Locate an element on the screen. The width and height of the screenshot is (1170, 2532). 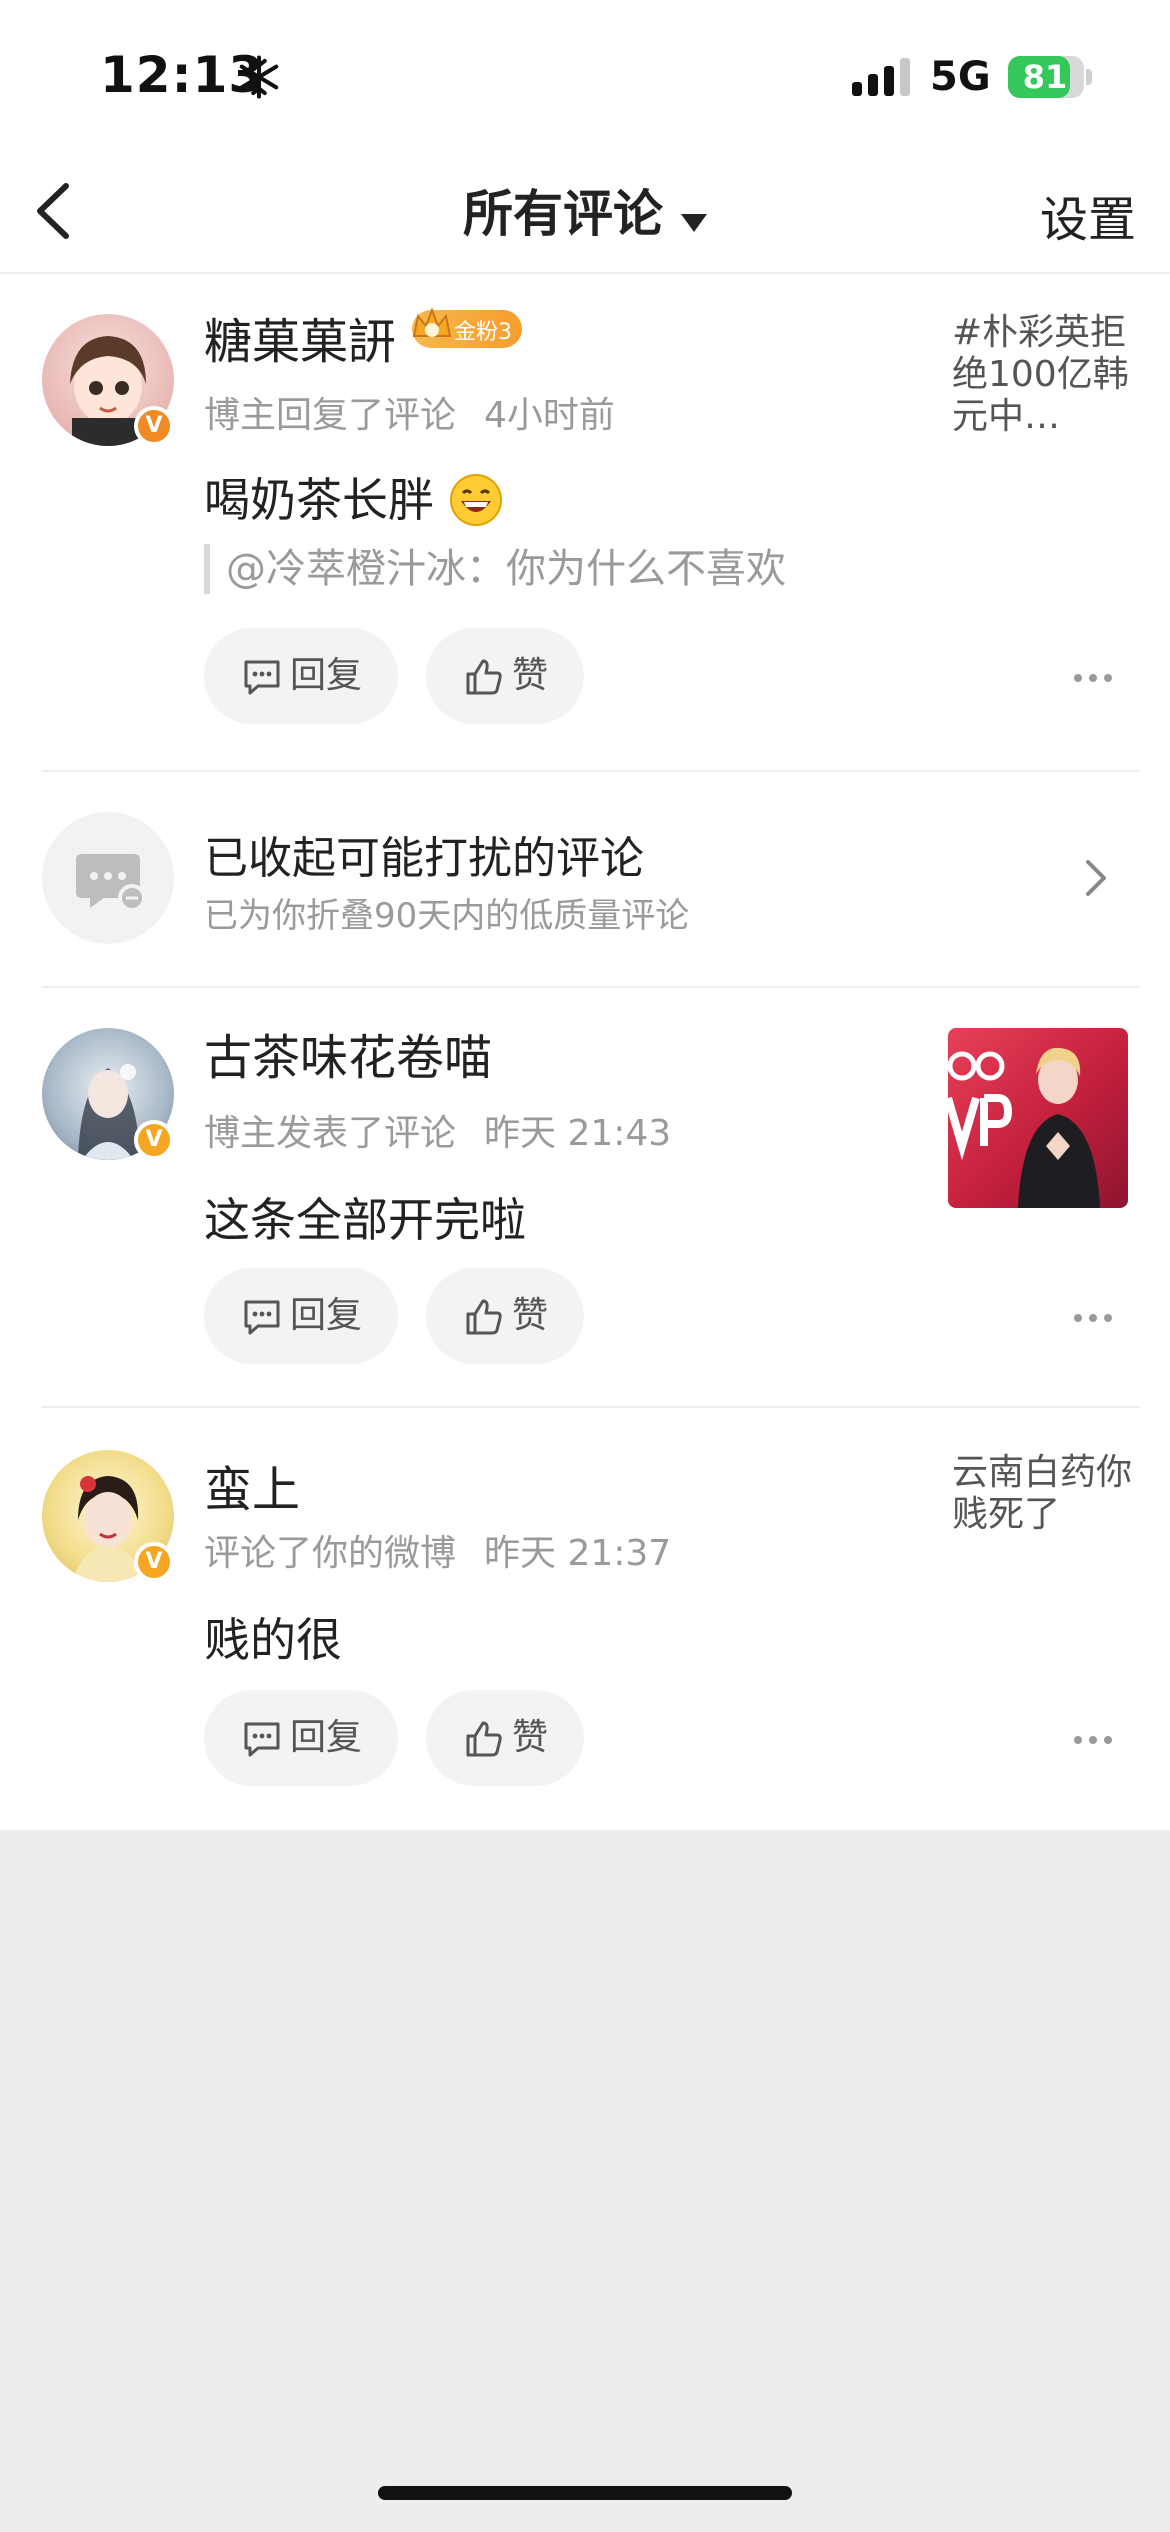
status-bar: 12:13 5G 81 is located at coordinates (585, 75).